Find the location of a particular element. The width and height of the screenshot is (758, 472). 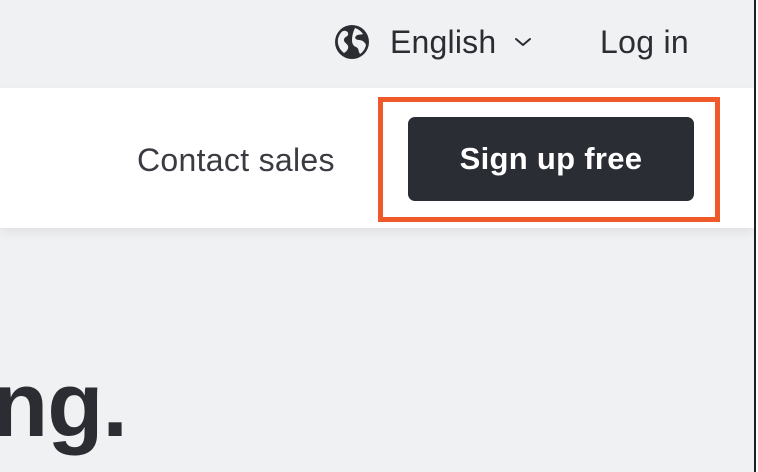

chevron-down-icon is located at coordinates (523, 42).